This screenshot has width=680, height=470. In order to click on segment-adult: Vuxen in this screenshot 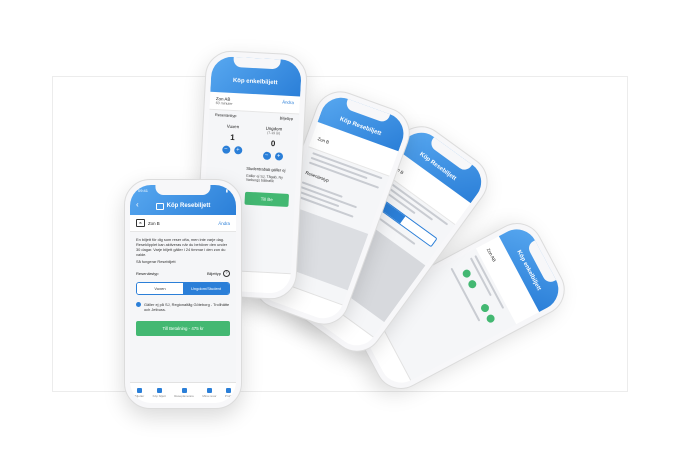, I will do `click(160, 288)`.